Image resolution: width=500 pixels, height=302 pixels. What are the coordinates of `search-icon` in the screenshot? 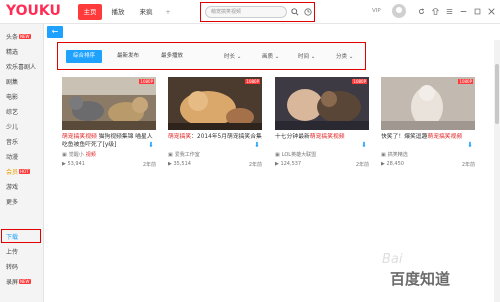 It's located at (295, 12).